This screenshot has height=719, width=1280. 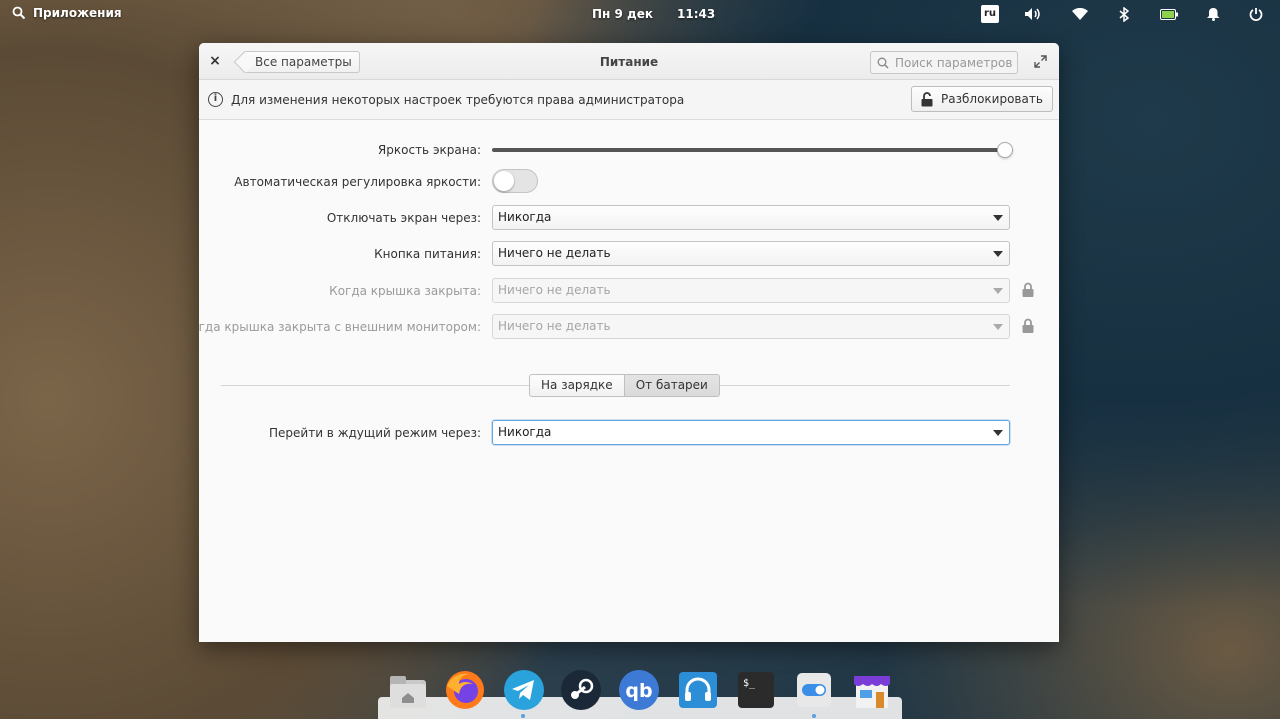 What do you see at coordinates (581, 690) in the screenshot?
I see `steam-icon` at bounding box center [581, 690].